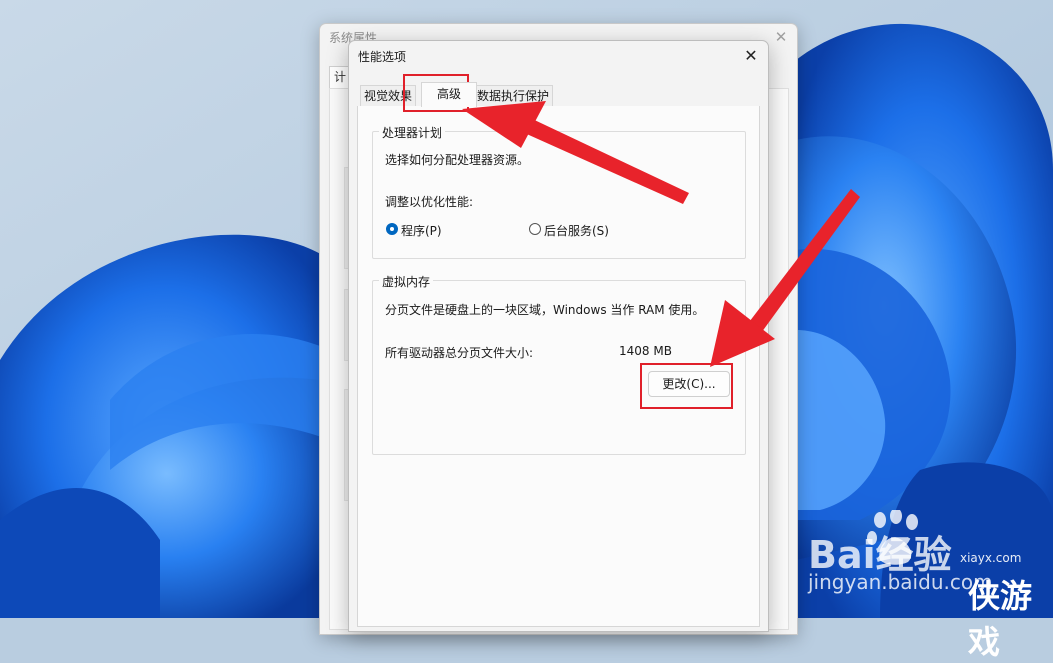 Image resolution: width=1053 pixels, height=663 pixels. What do you see at coordinates (449, 94) in the screenshot?
I see `tab-advanced: 高级` at bounding box center [449, 94].